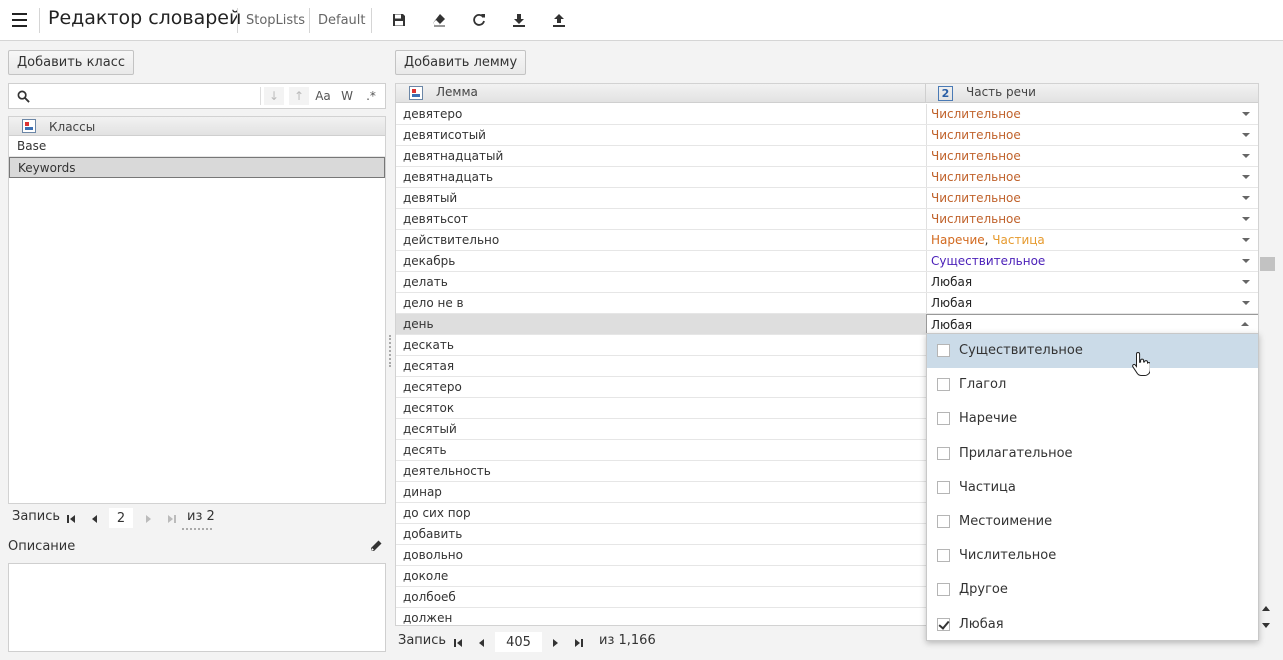  Describe the element at coordinates (1092, 93) in the screenshot. I see `pos-column-header: 2 Часть речи` at that location.